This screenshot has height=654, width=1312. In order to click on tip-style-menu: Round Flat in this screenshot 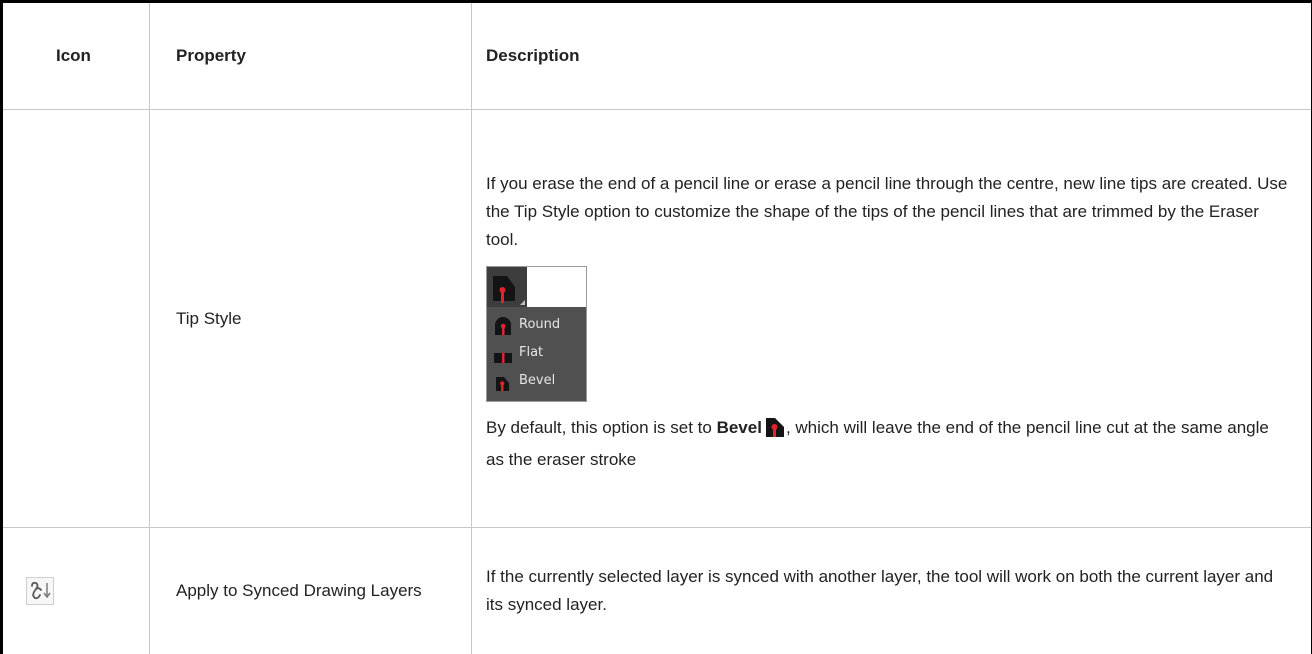, I will do `click(536, 334)`.